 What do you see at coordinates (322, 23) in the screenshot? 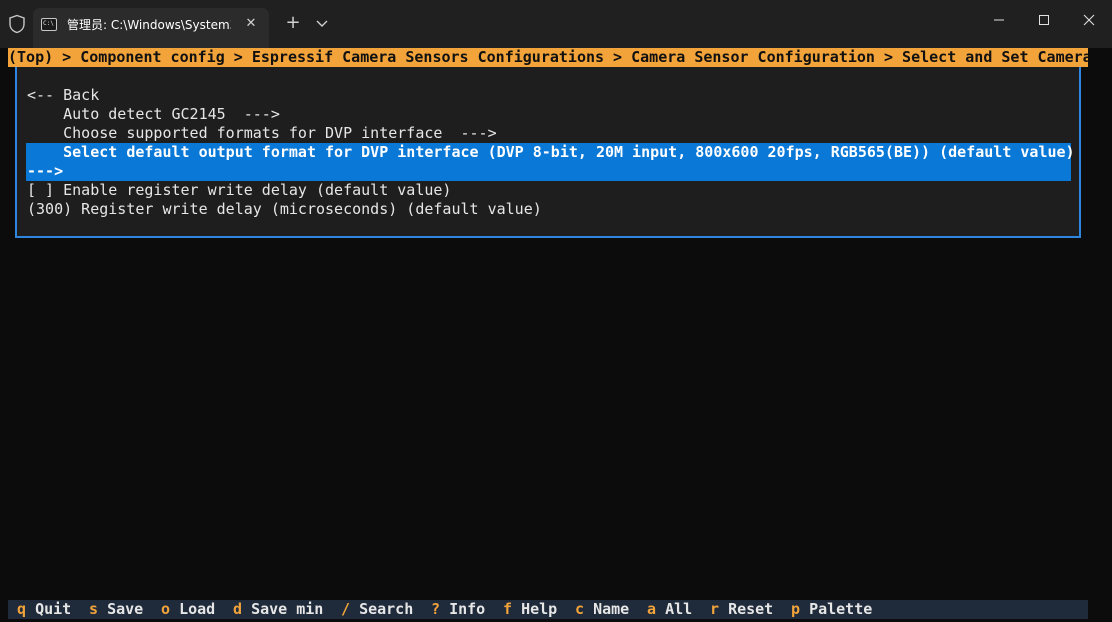
I see `chevron-down-icon` at bounding box center [322, 23].